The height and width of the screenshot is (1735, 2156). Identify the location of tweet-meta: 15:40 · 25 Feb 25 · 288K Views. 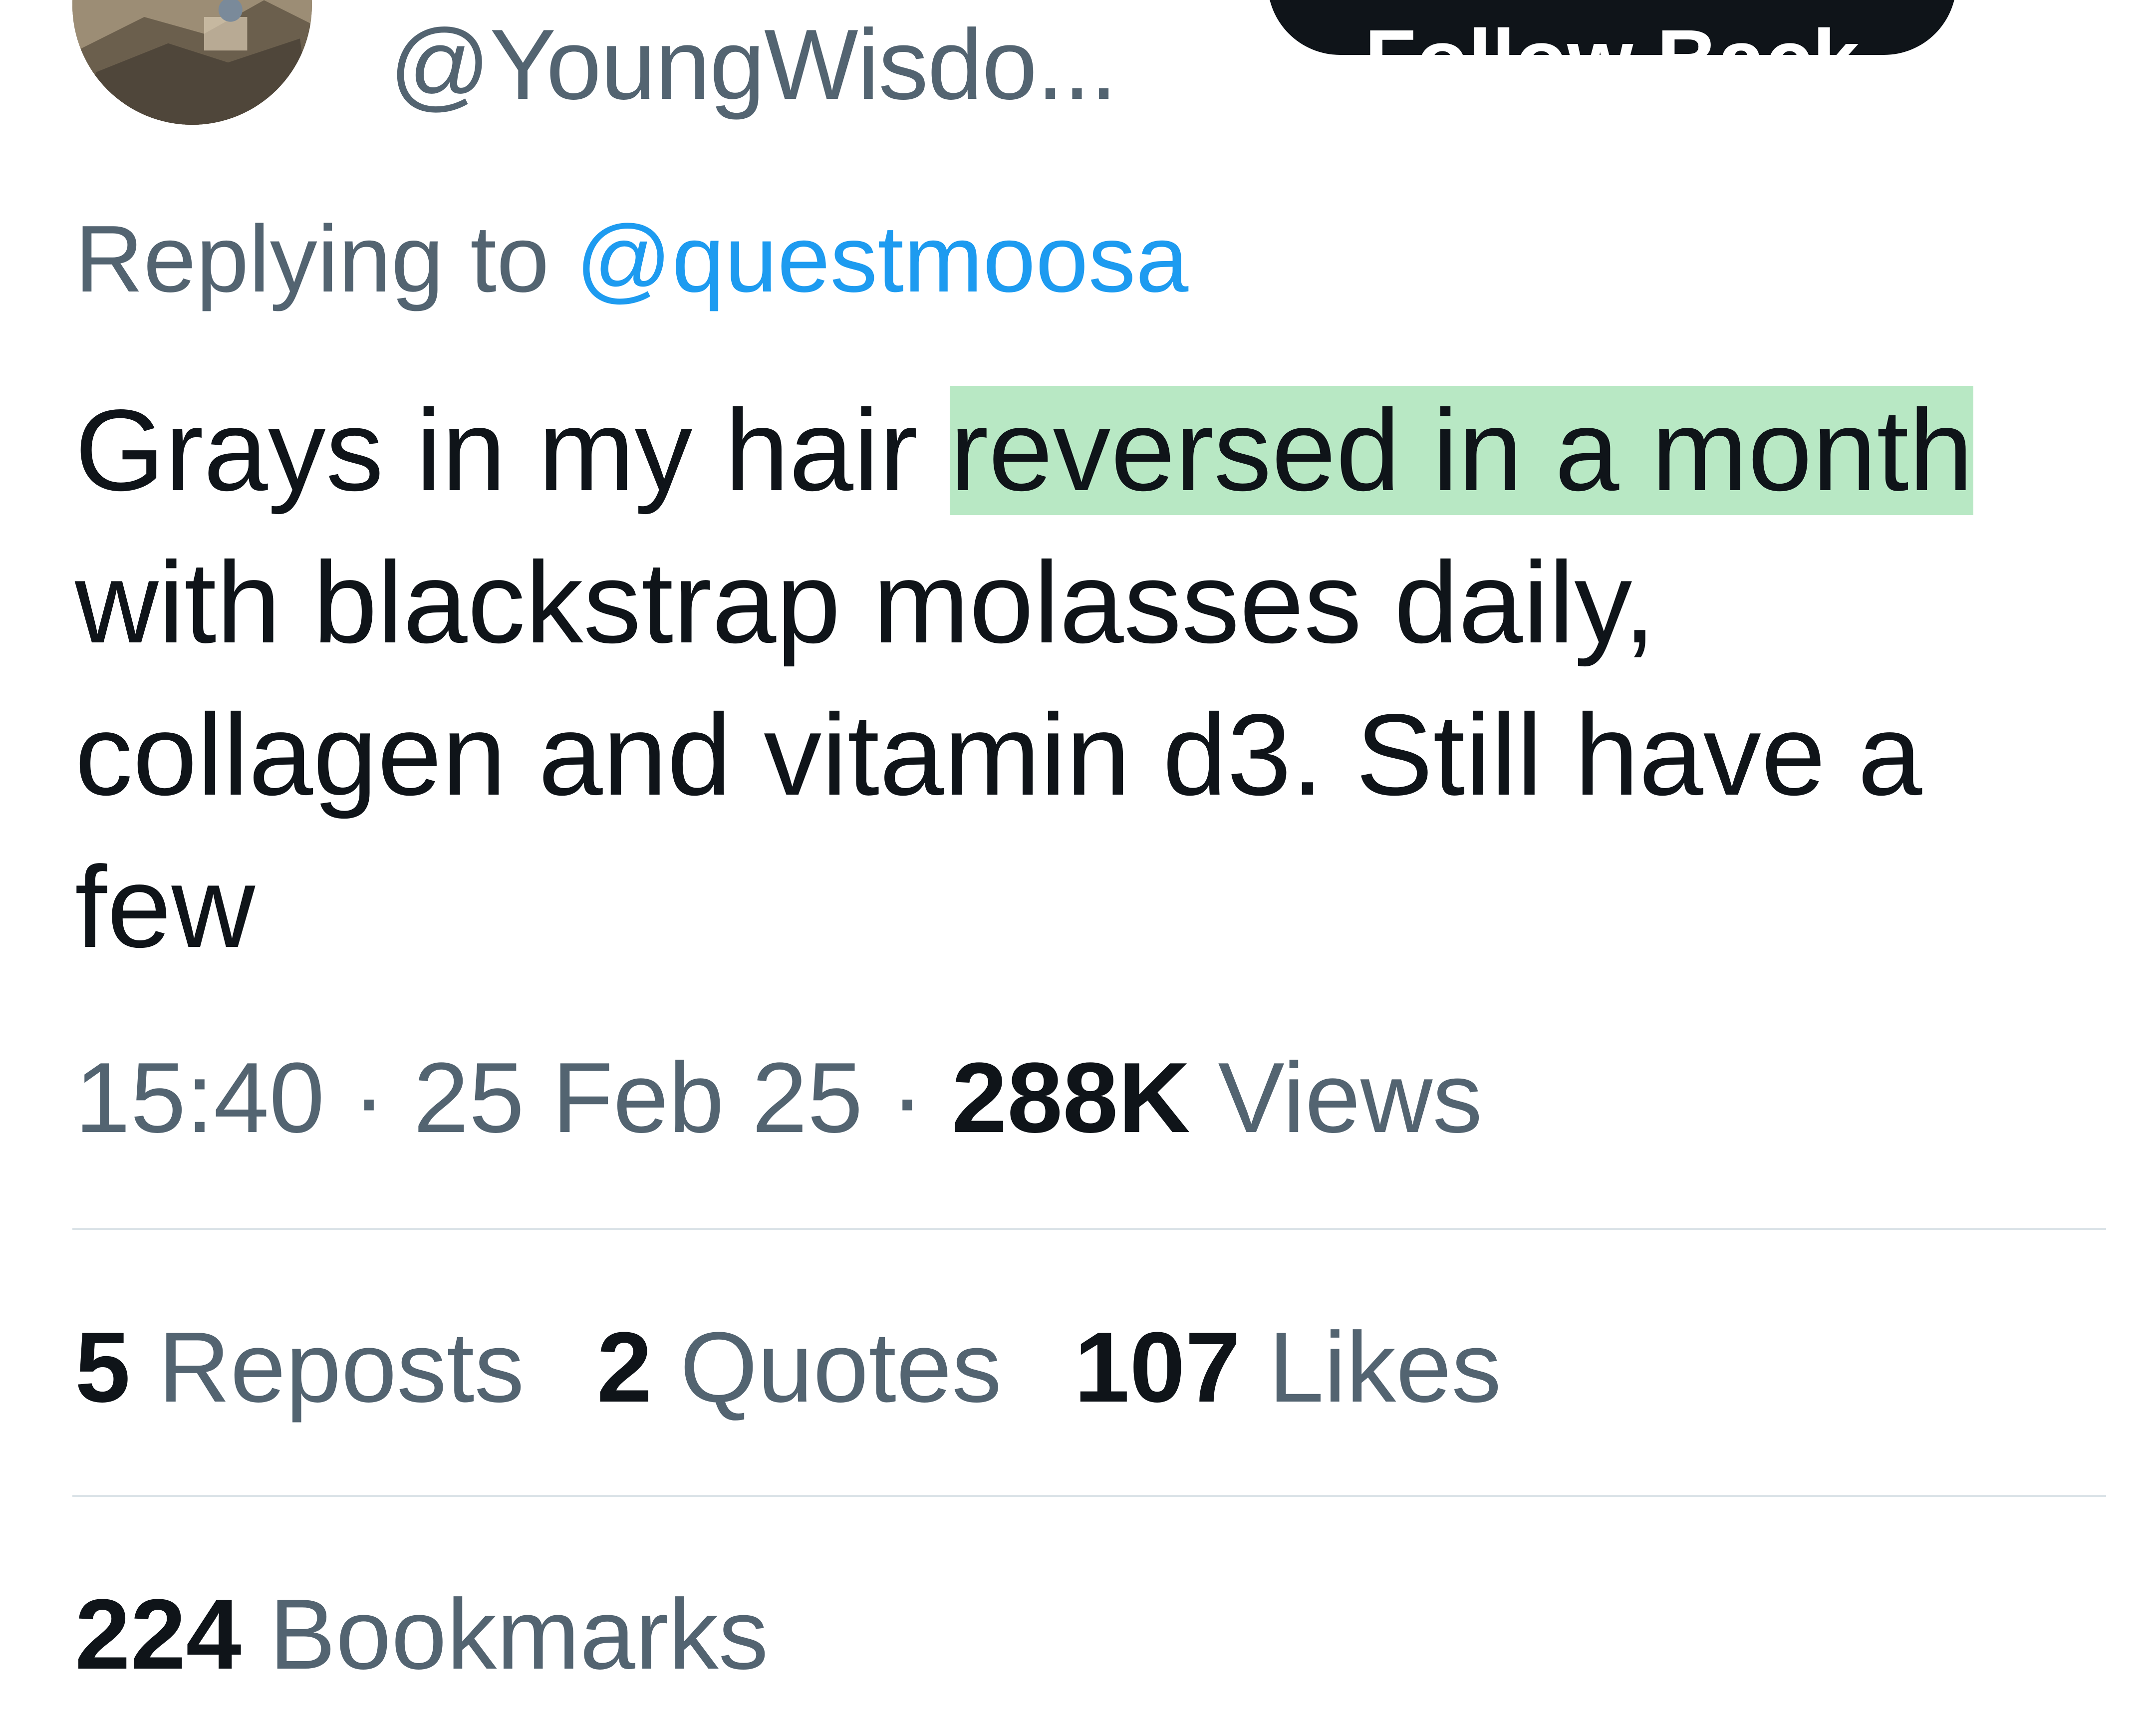
(778, 1098).